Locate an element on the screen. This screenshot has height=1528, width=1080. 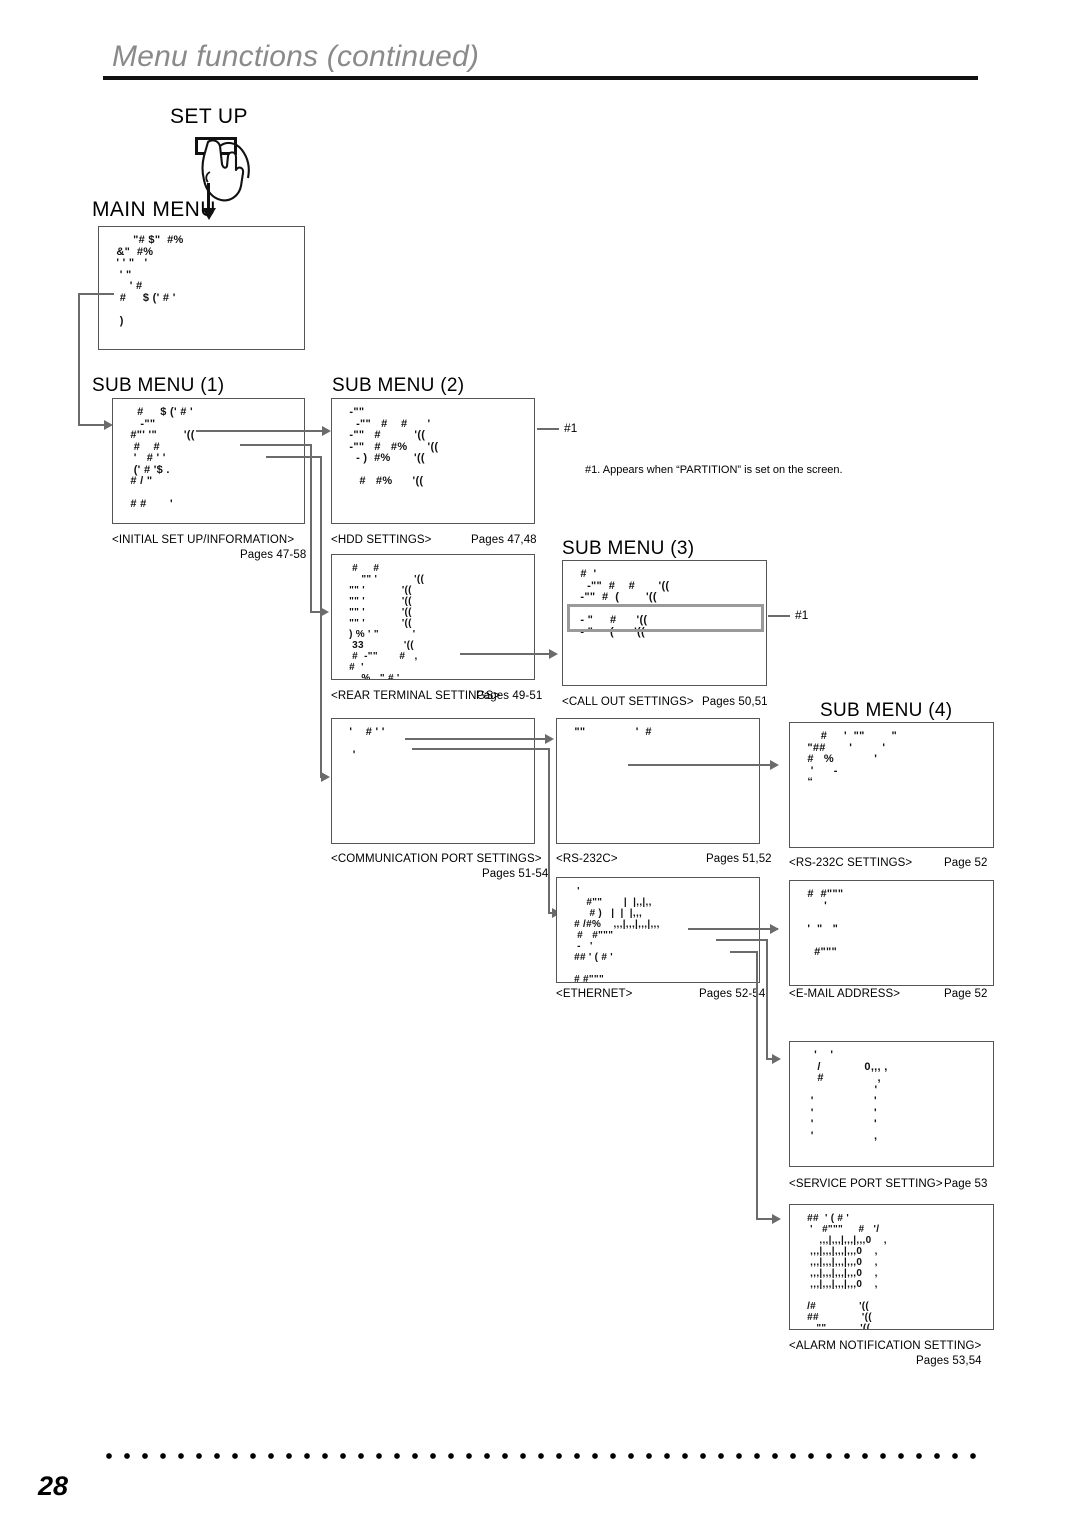
screen-box-e-mail-address: # #""" ' ' " " #""" is located at coordinates (891, 933).